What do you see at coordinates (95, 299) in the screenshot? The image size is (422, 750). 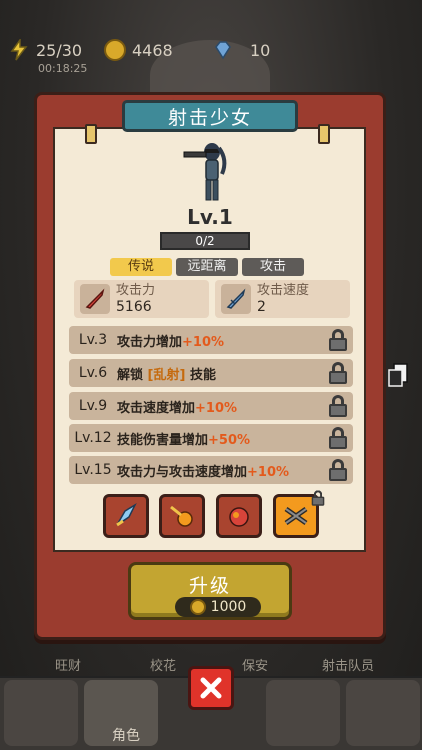 I see `red-sword-icon` at bounding box center [95, 299].